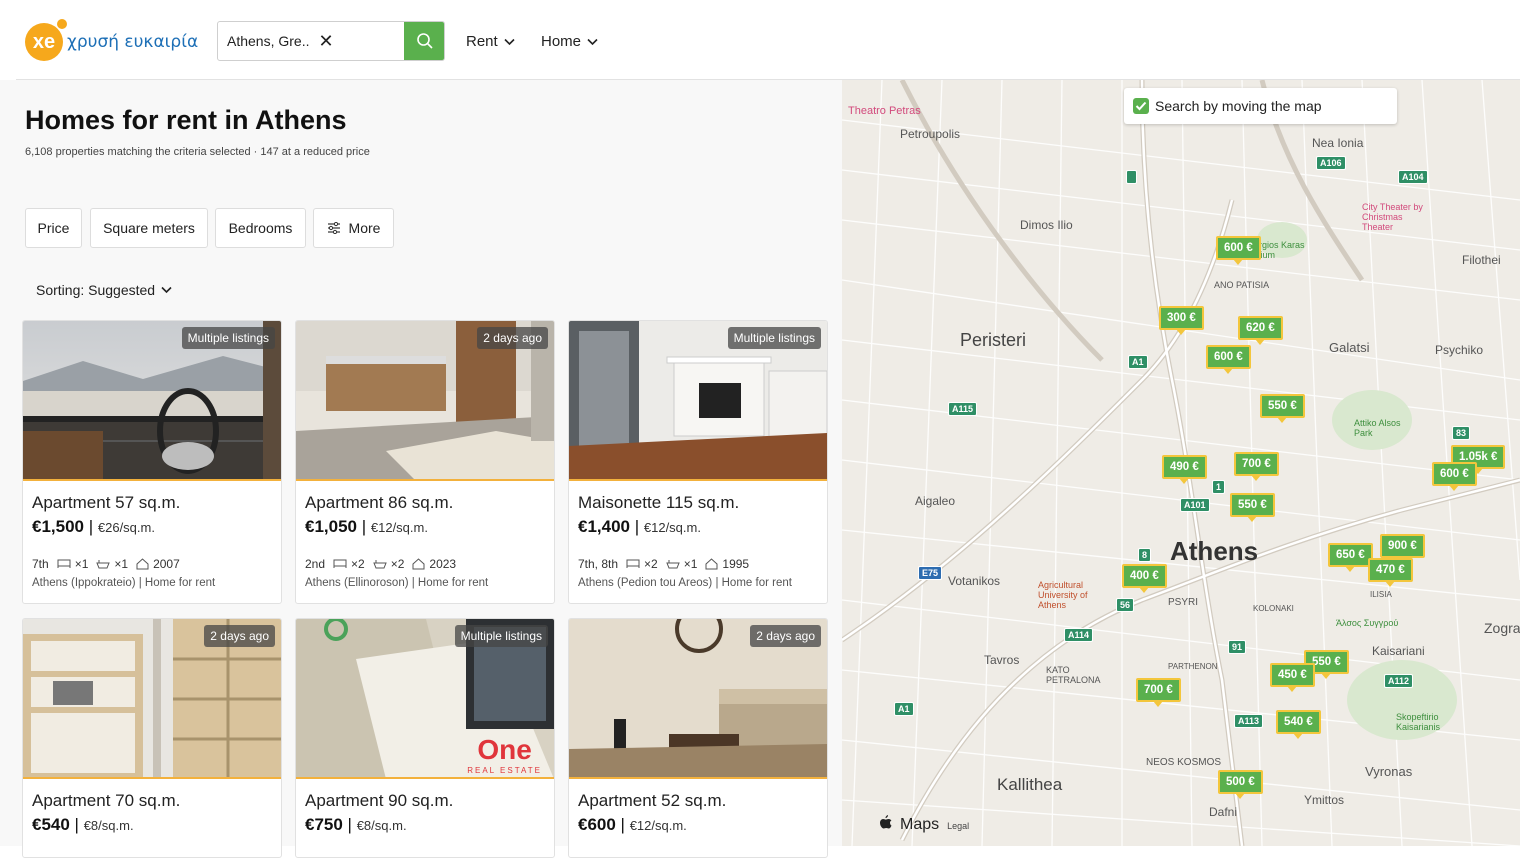 The image size is (1520, 858). What do you see at coordinates (340, 563) in the screenshot?
I see `bed-icon` at bounding box center [340, 563].